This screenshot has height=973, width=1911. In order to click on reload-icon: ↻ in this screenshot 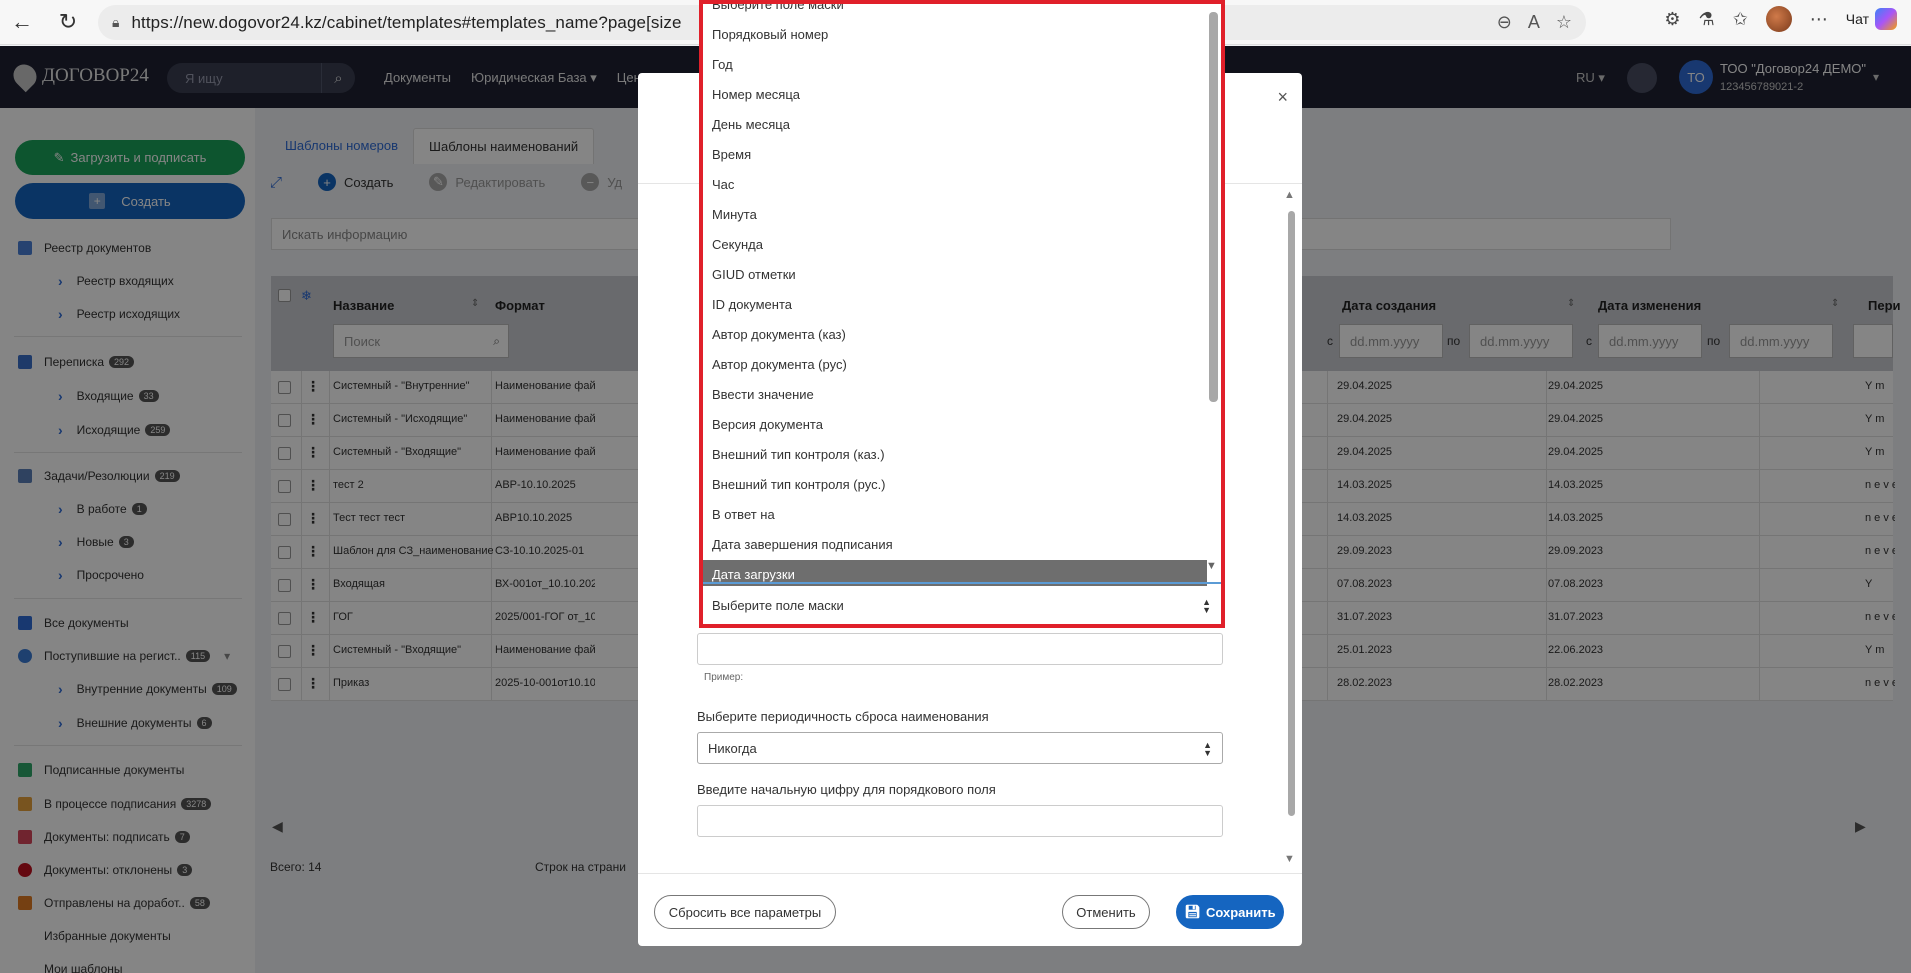, I will do `click(68, 22)`.